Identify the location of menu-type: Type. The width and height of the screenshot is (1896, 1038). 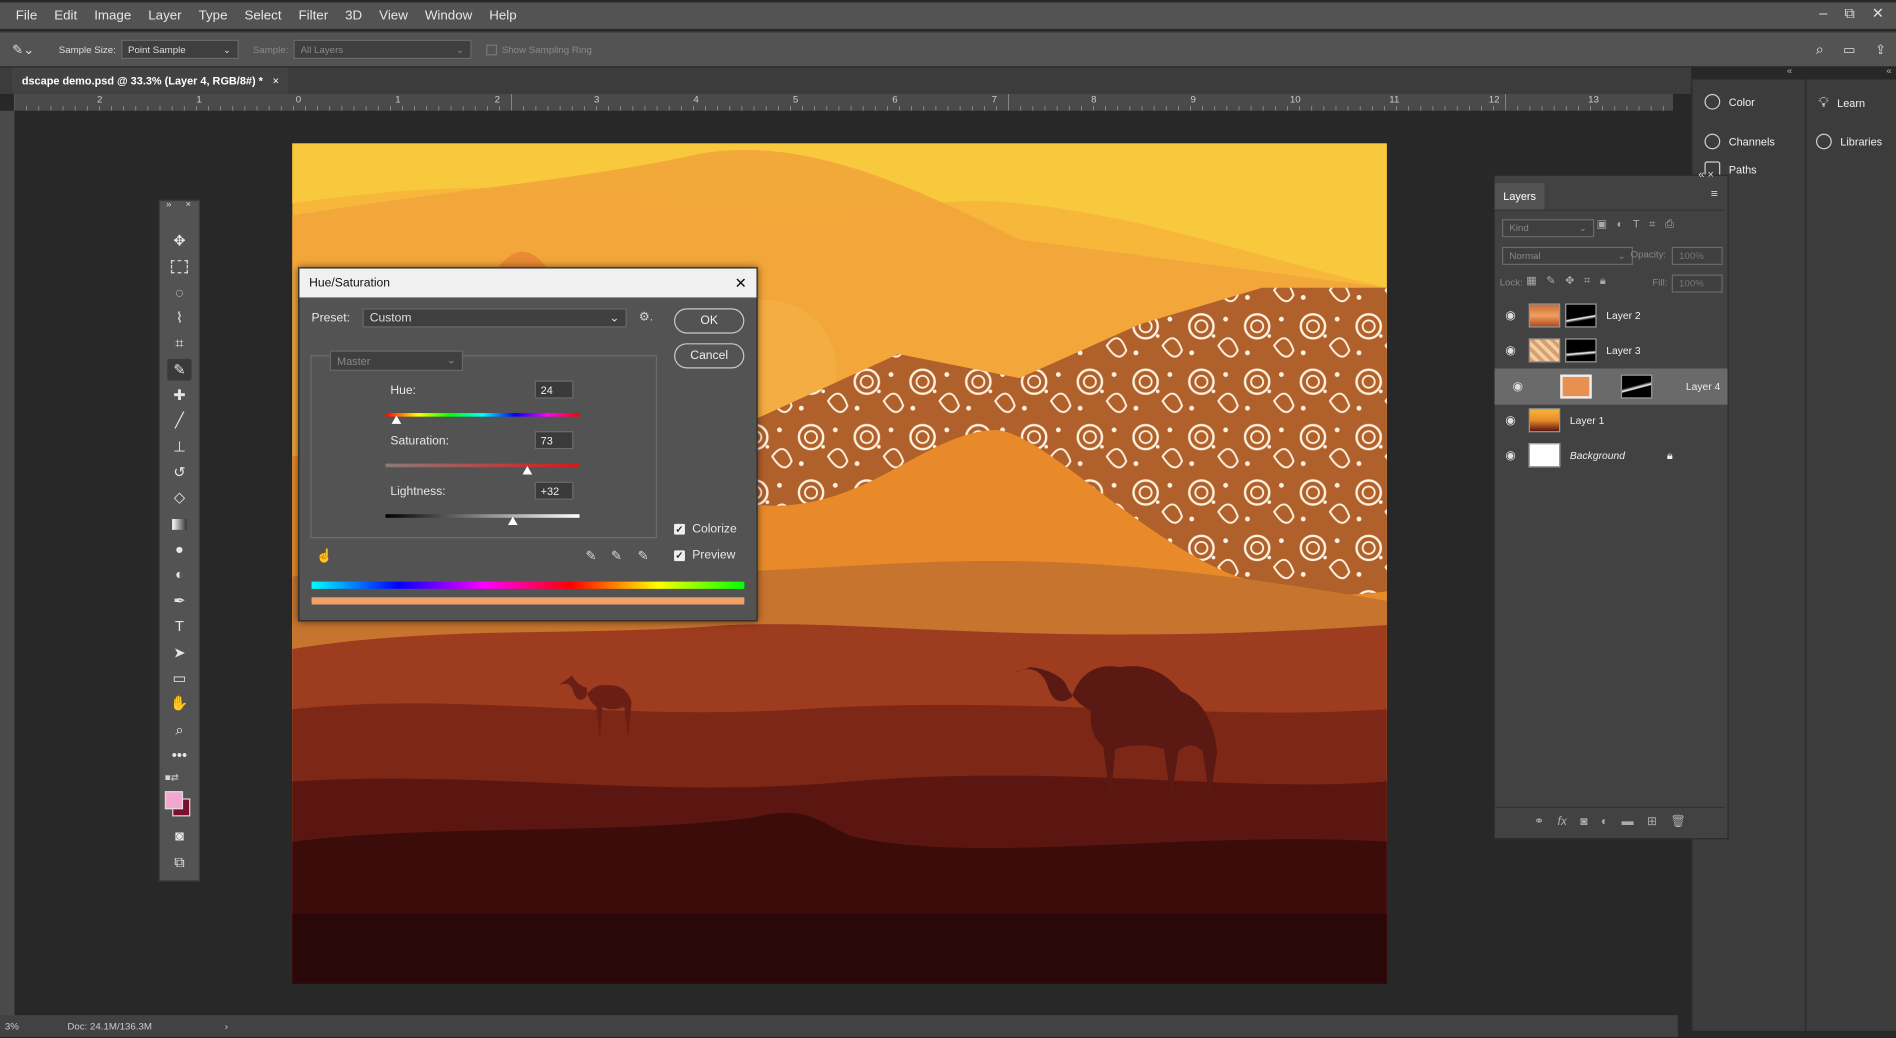
(213, 15).